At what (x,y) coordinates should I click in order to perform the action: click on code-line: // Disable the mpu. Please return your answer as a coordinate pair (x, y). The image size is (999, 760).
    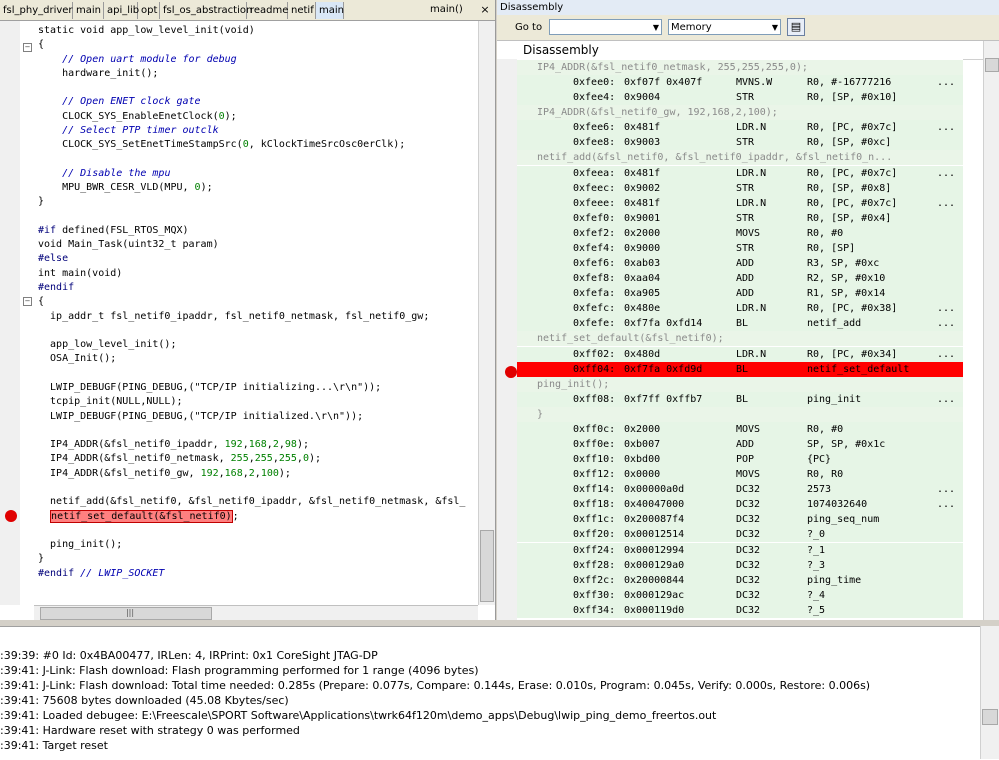
    Looking at the image, I should click on (104, 174).